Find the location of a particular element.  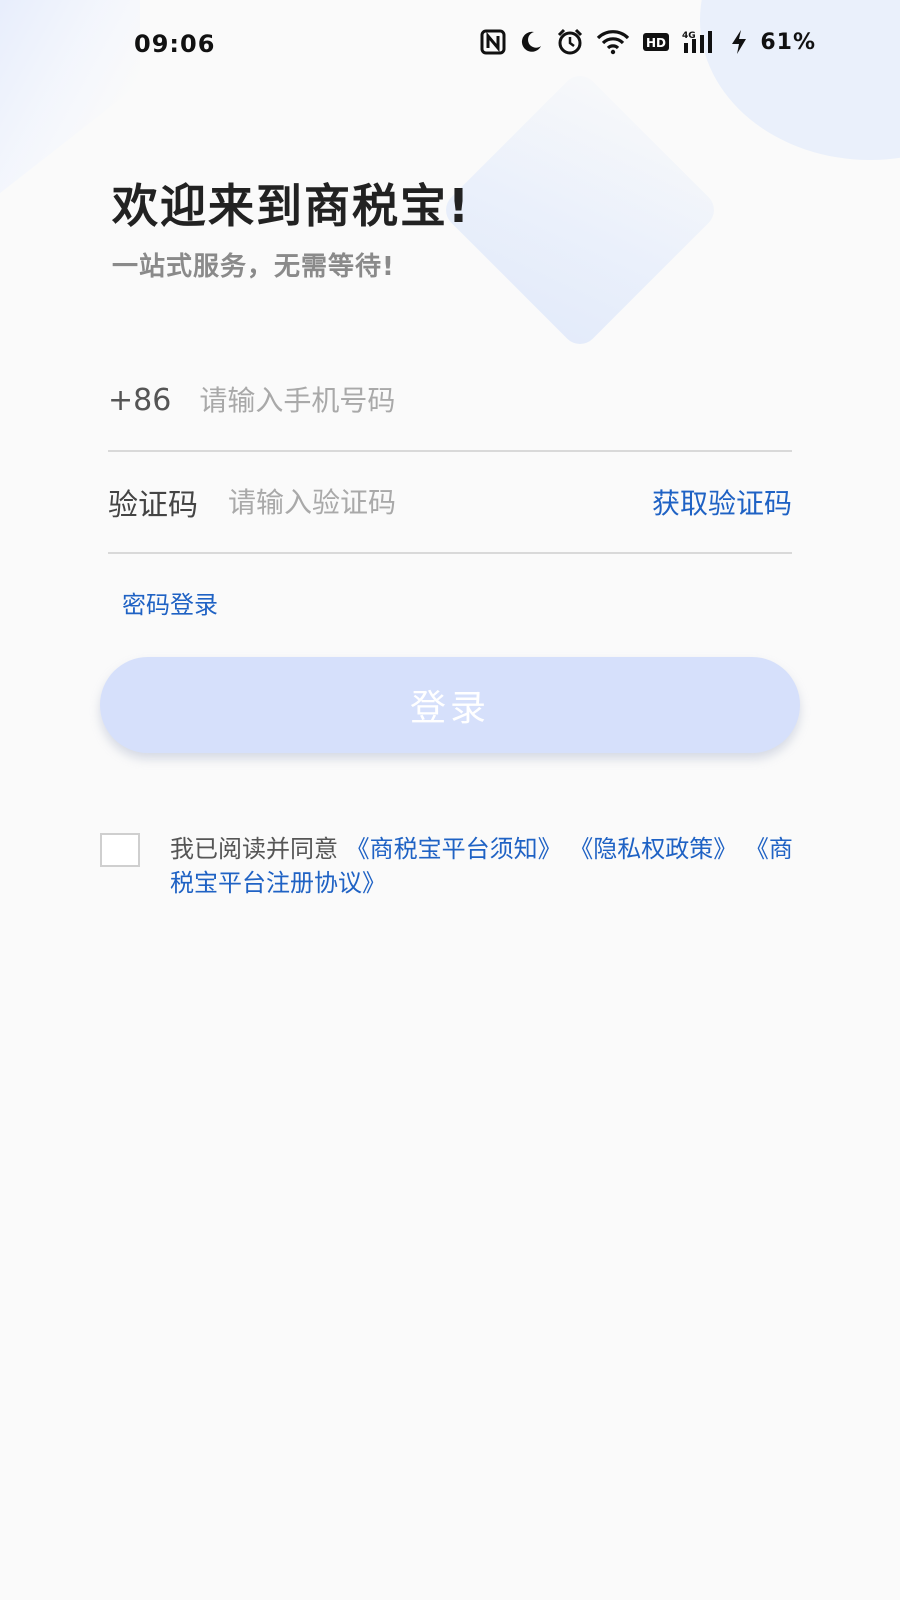

verification-code-row: 验证码 获取验证码 is located at coordinates (450, 503).